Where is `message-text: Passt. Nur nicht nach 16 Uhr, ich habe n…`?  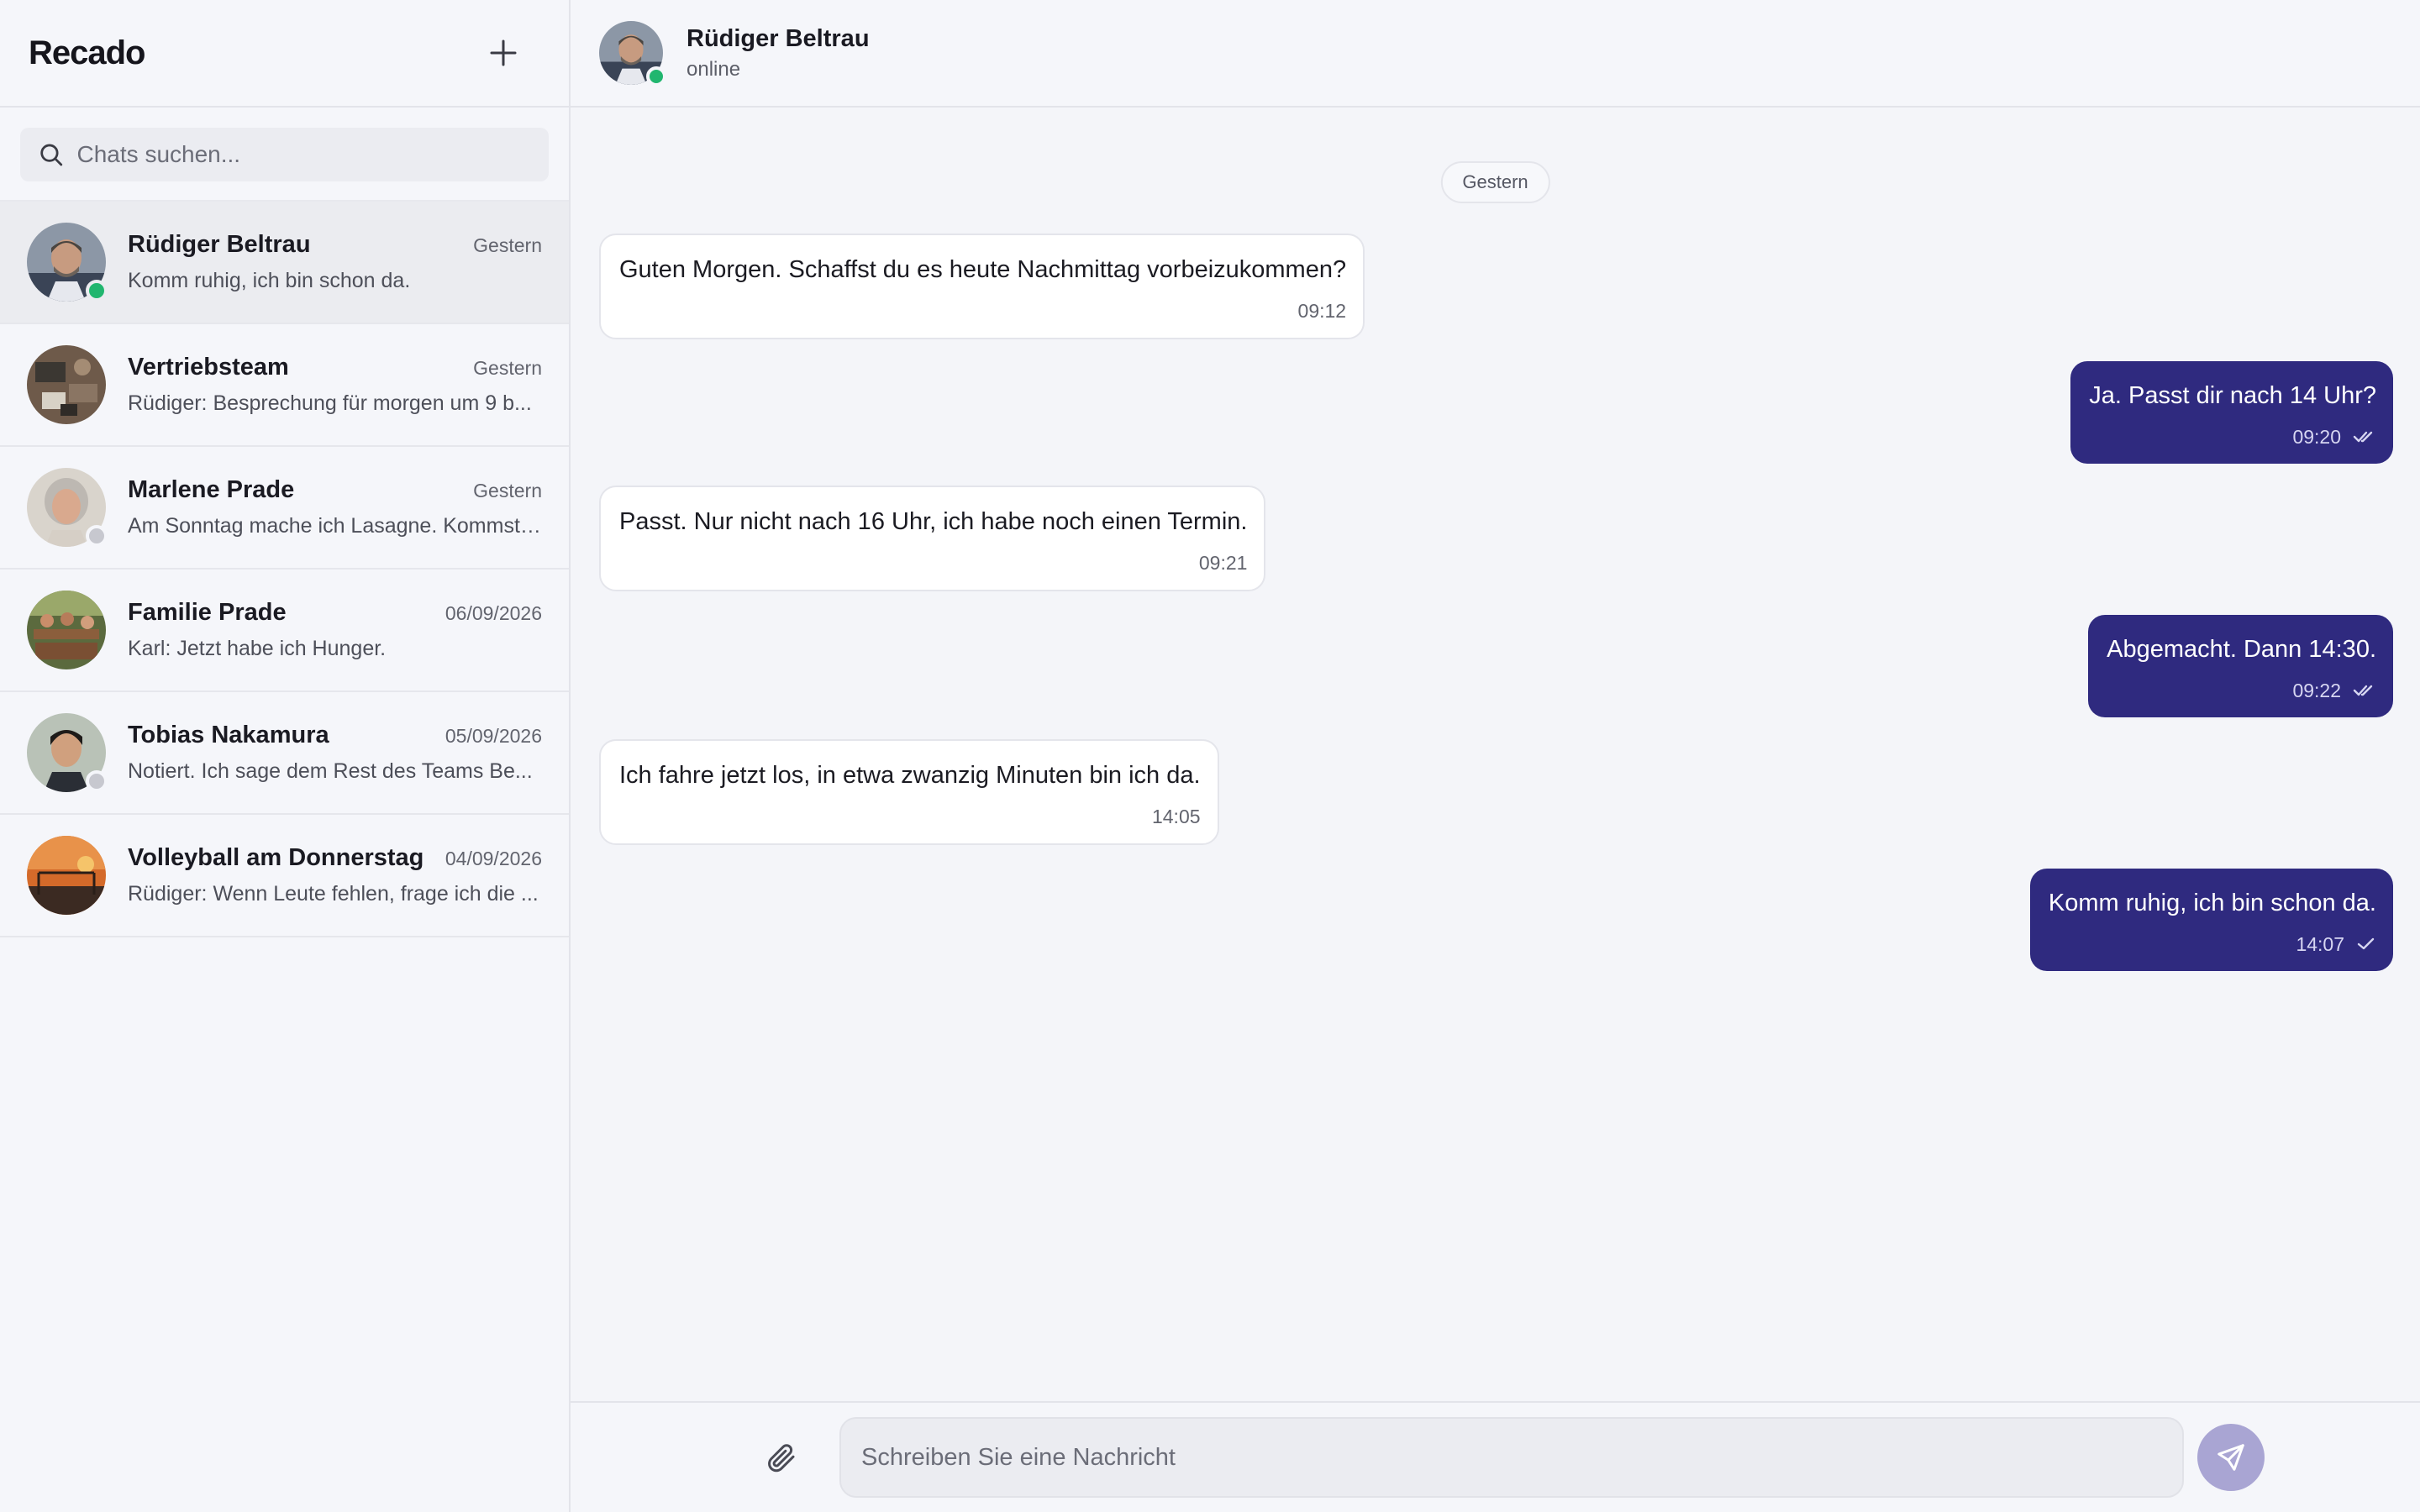
message-text: Passt. Nur nicht nach 16 Uhr, ich habe n… is located at coordinates (933, 521).